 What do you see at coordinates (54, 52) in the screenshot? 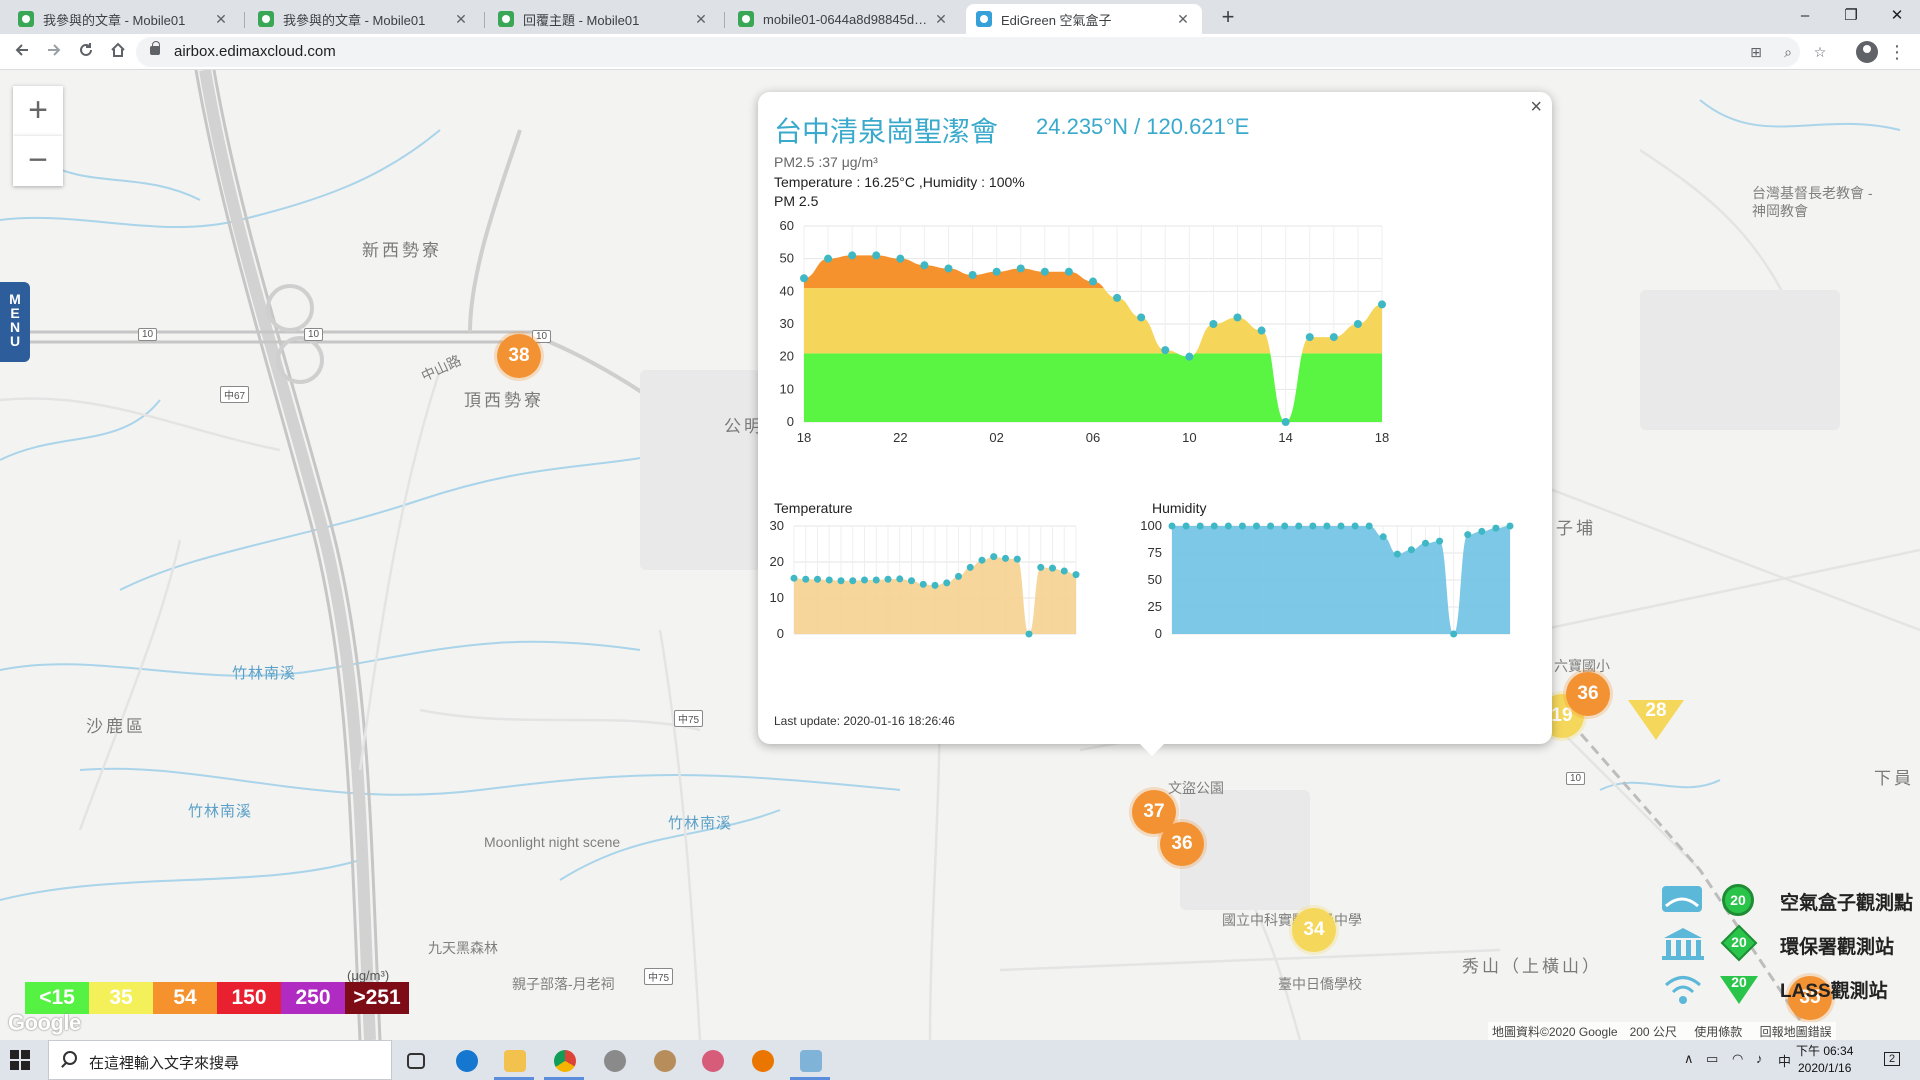
I see `forward-button` at bounding box center [54, 52].